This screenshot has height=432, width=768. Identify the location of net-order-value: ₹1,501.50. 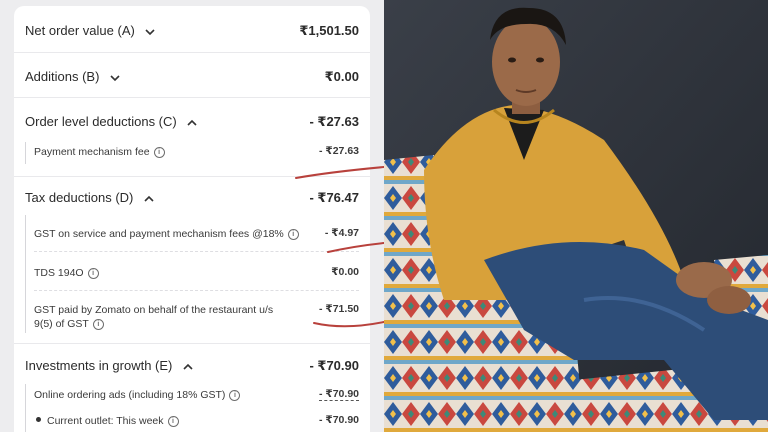
(329, 30).